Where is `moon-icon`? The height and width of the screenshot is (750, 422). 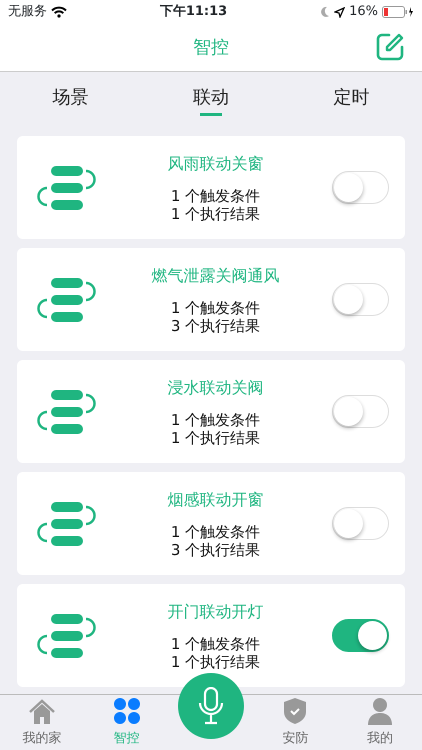
moon-icon is located at coordinates (325, 12).